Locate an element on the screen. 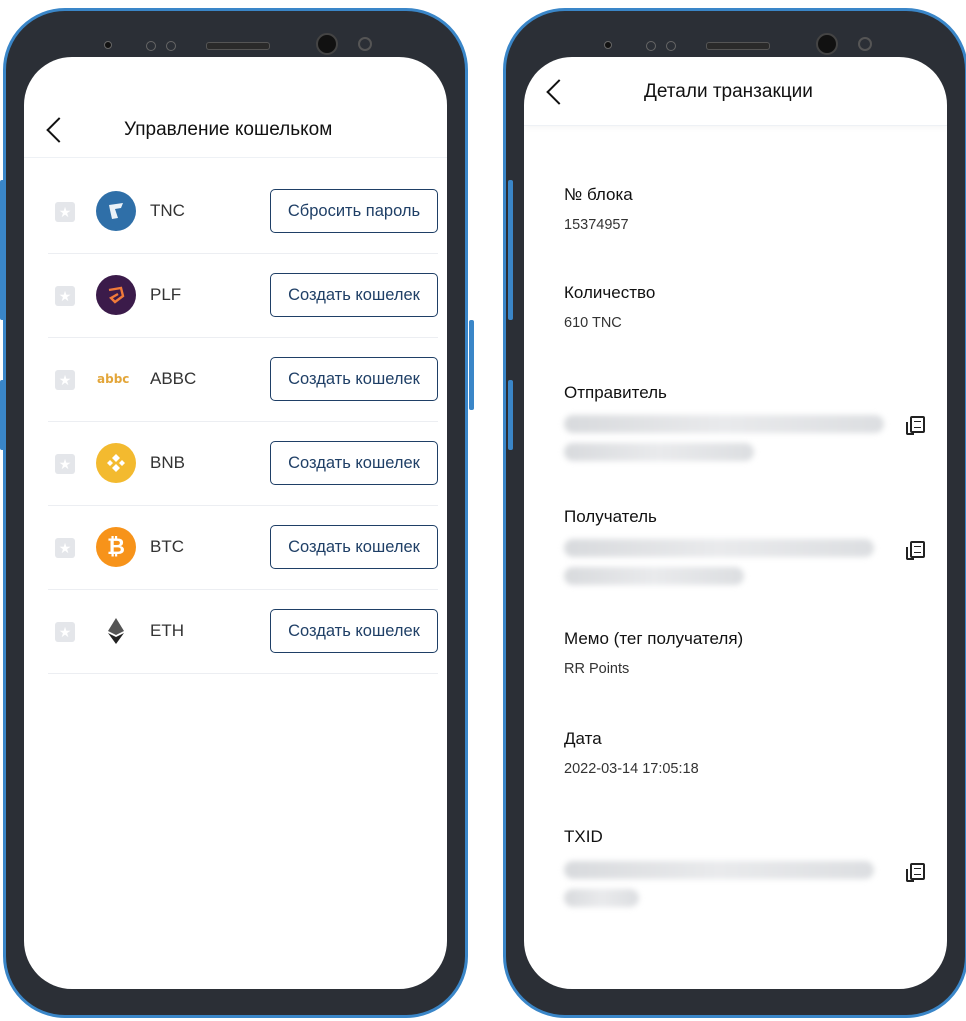  wallet-header: Управление кошельком is located at coordinates (235, 107).